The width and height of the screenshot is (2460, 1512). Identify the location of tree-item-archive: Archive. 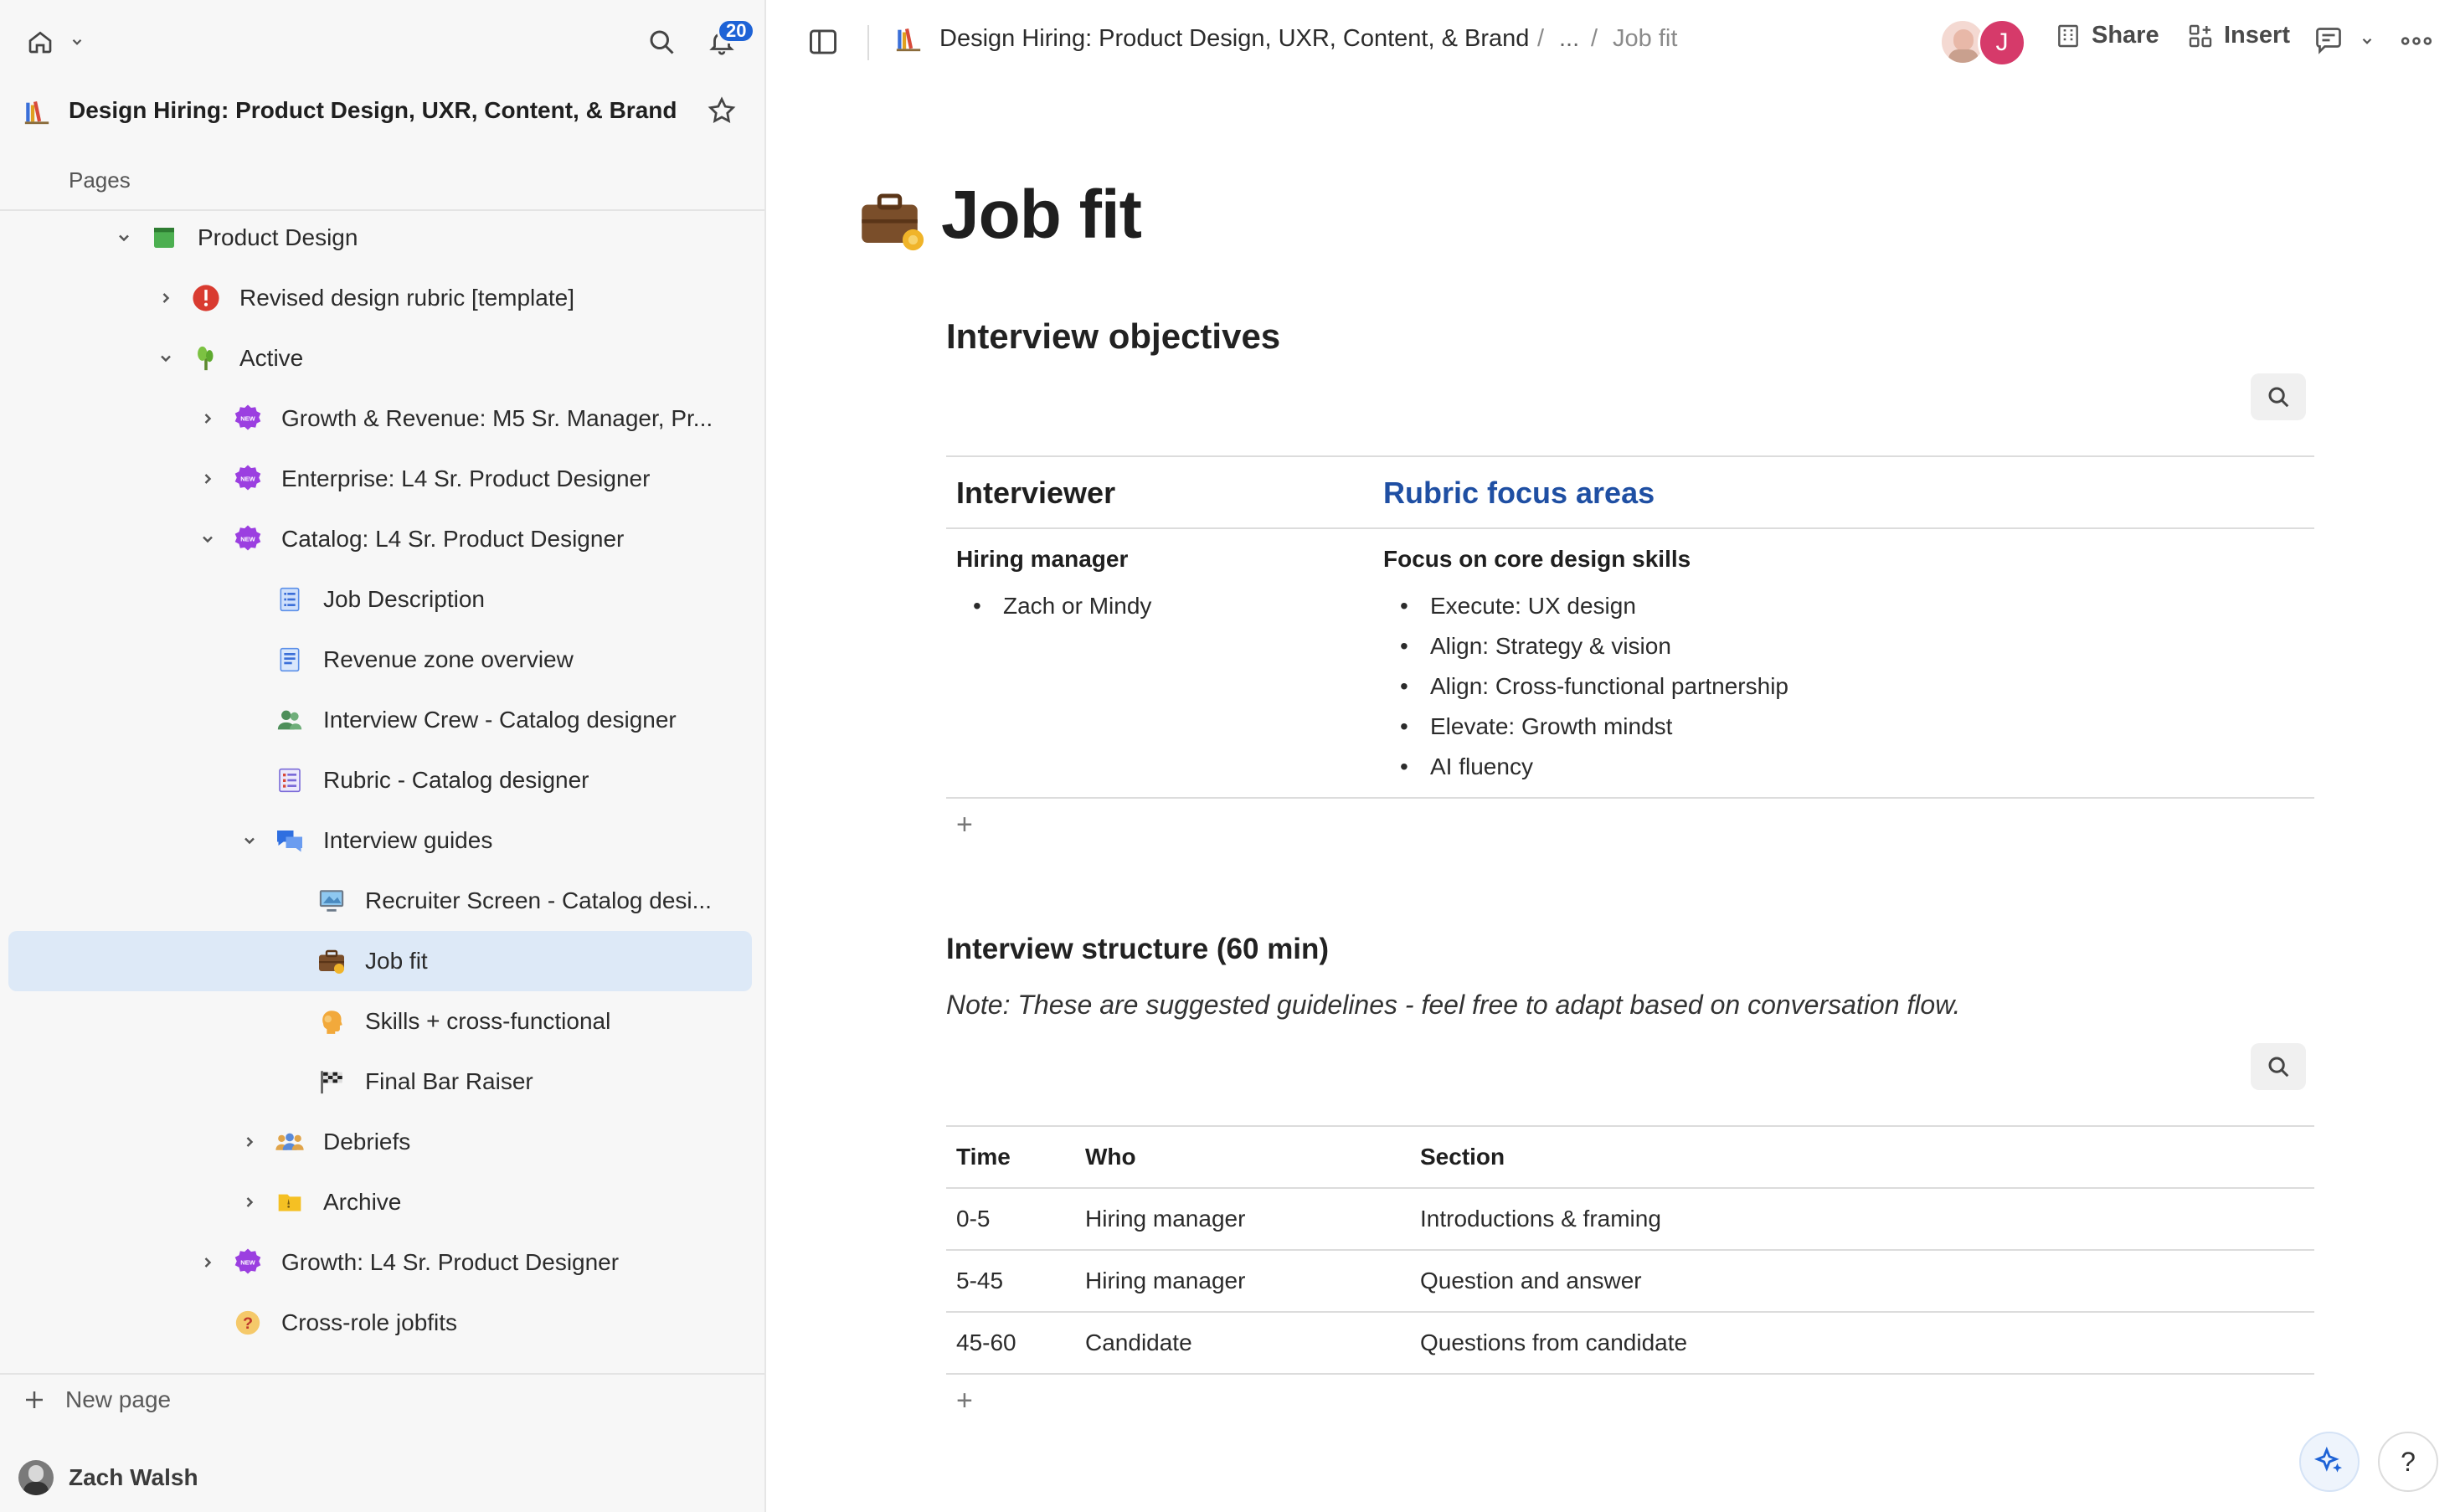
(382, 1202).